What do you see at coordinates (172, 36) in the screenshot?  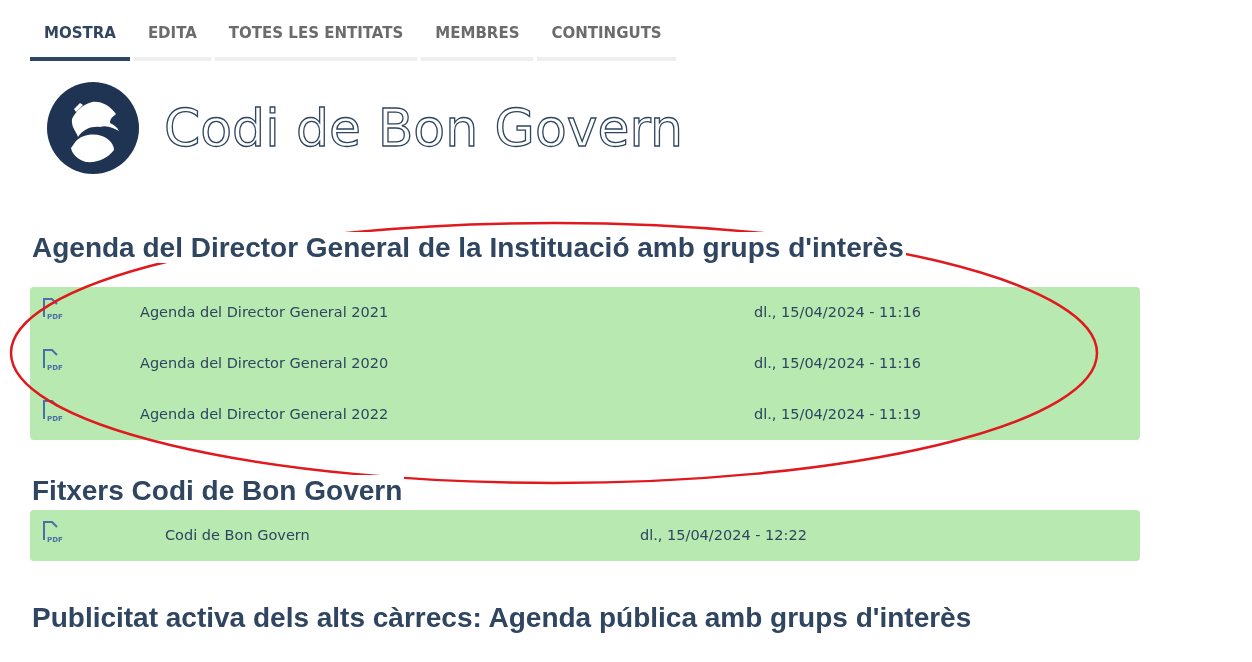 I see `tab: EDITA` at bounding box center [172, 36].